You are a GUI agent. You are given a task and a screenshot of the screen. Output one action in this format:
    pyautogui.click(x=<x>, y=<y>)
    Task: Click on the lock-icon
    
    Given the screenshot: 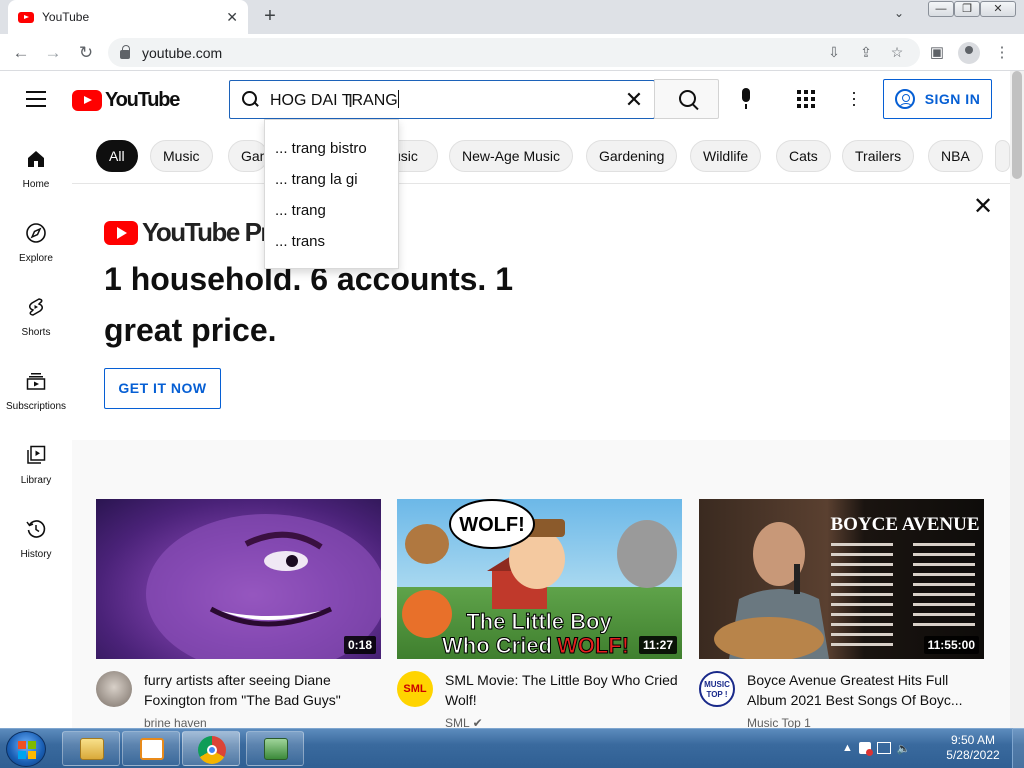 What is the action you would take?
    pyautogui.click(x=125, y=52)
    